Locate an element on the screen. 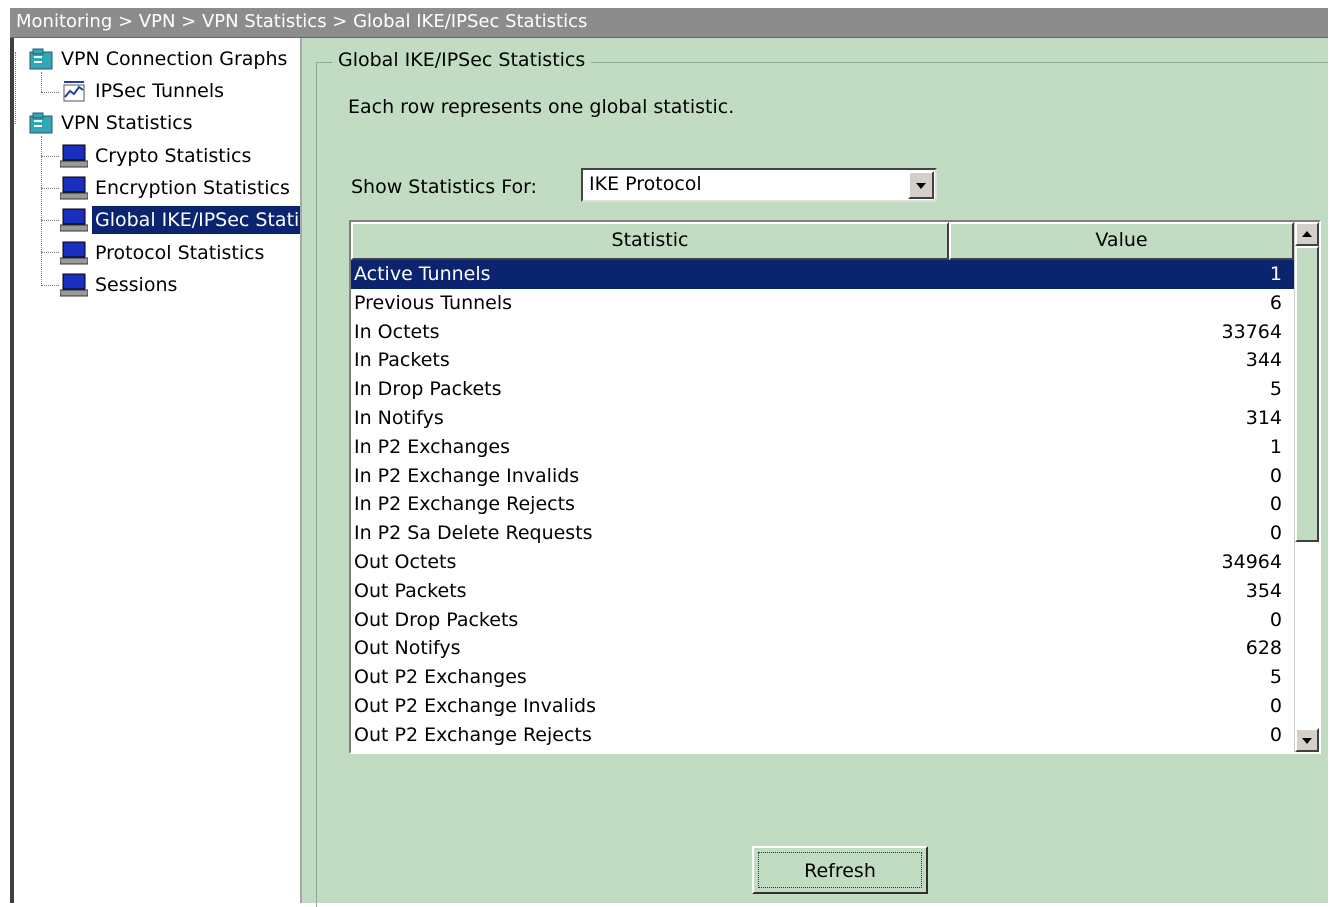 The width and height of the screenshot is (1331, 907). tree-item-encryption-statistics: Encryption Statistics is located at coordinates (176, 188).